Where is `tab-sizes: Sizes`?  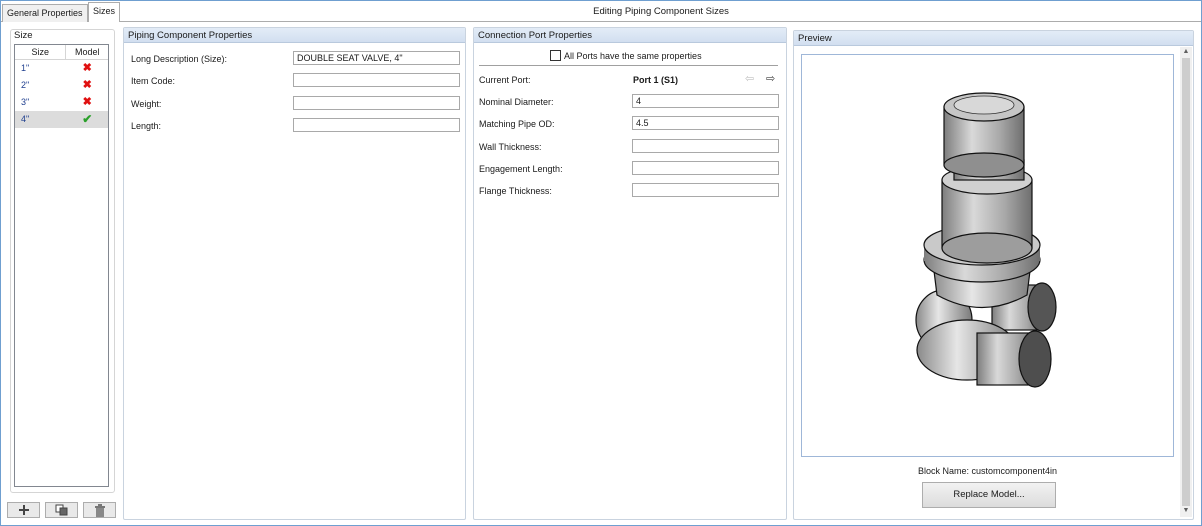 tab-sizes: Sizes is located at coordinates (104, 12).